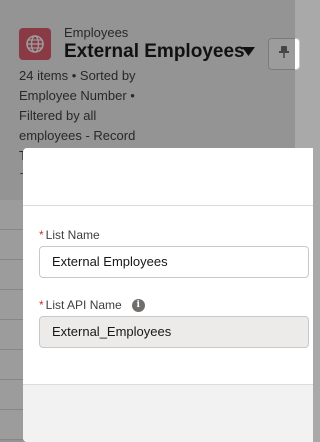 The height and width of the screenshot is (442, 320). I want to click on api-name-label-text: List API Name, so click(83, 305).